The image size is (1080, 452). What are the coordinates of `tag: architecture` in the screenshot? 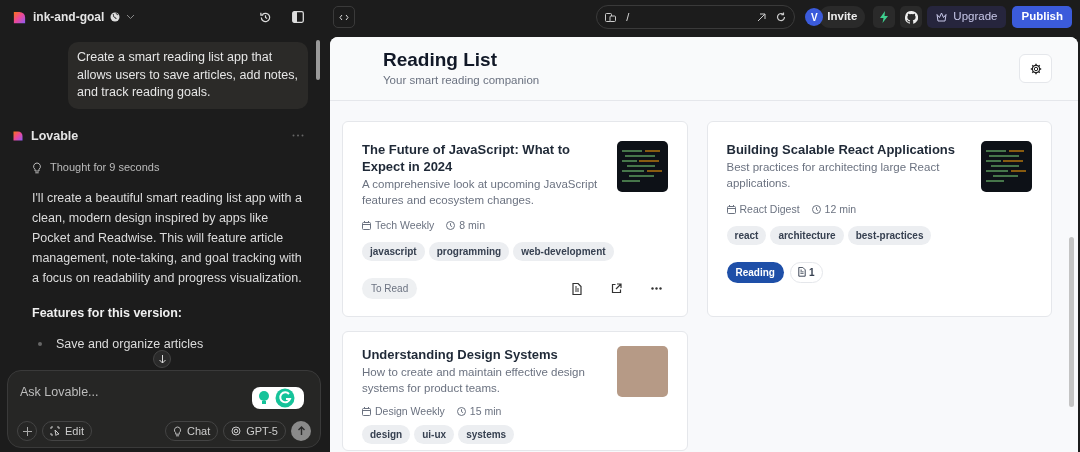 It's located at (807, 235).